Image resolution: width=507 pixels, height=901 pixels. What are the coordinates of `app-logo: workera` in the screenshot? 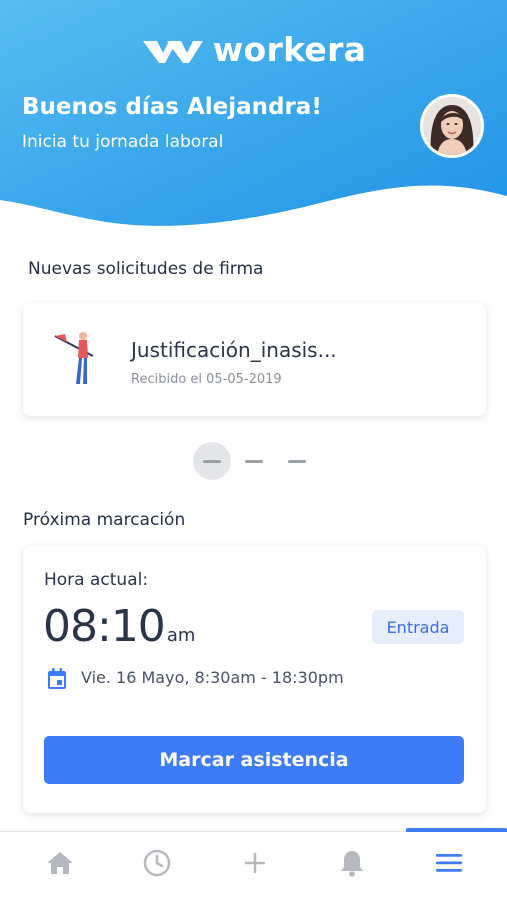 It's located at (253, 49).